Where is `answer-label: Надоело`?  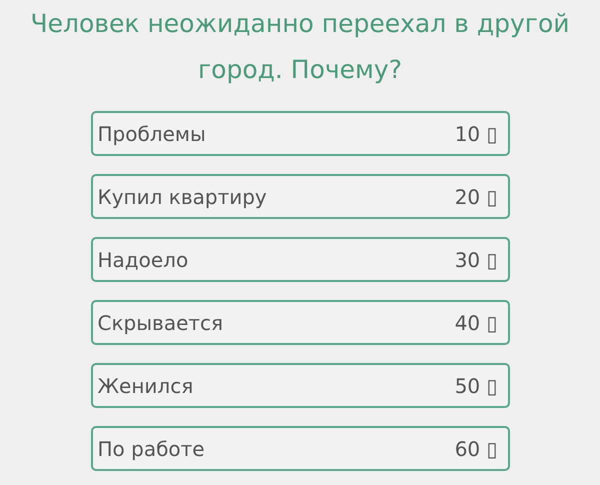 answer-label: Надоело is located at coordinates (143, 260).